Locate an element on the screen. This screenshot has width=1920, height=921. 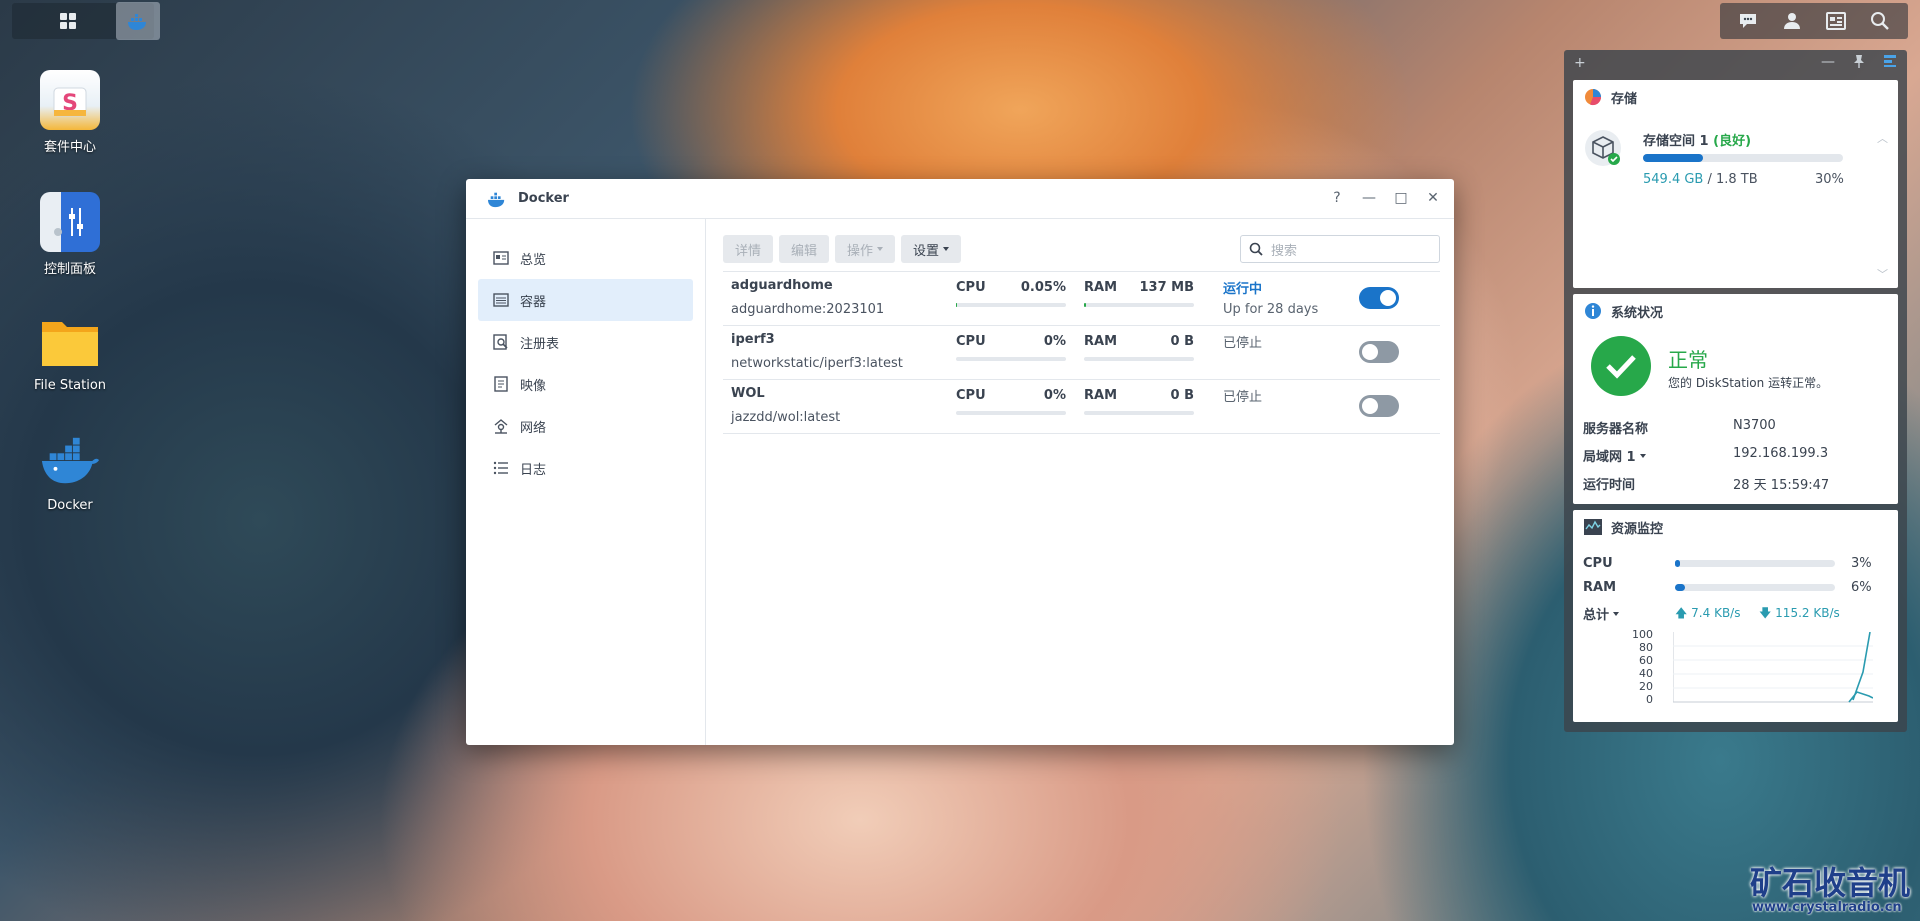
details-button: 详情 is located at coordinates (748, 249).